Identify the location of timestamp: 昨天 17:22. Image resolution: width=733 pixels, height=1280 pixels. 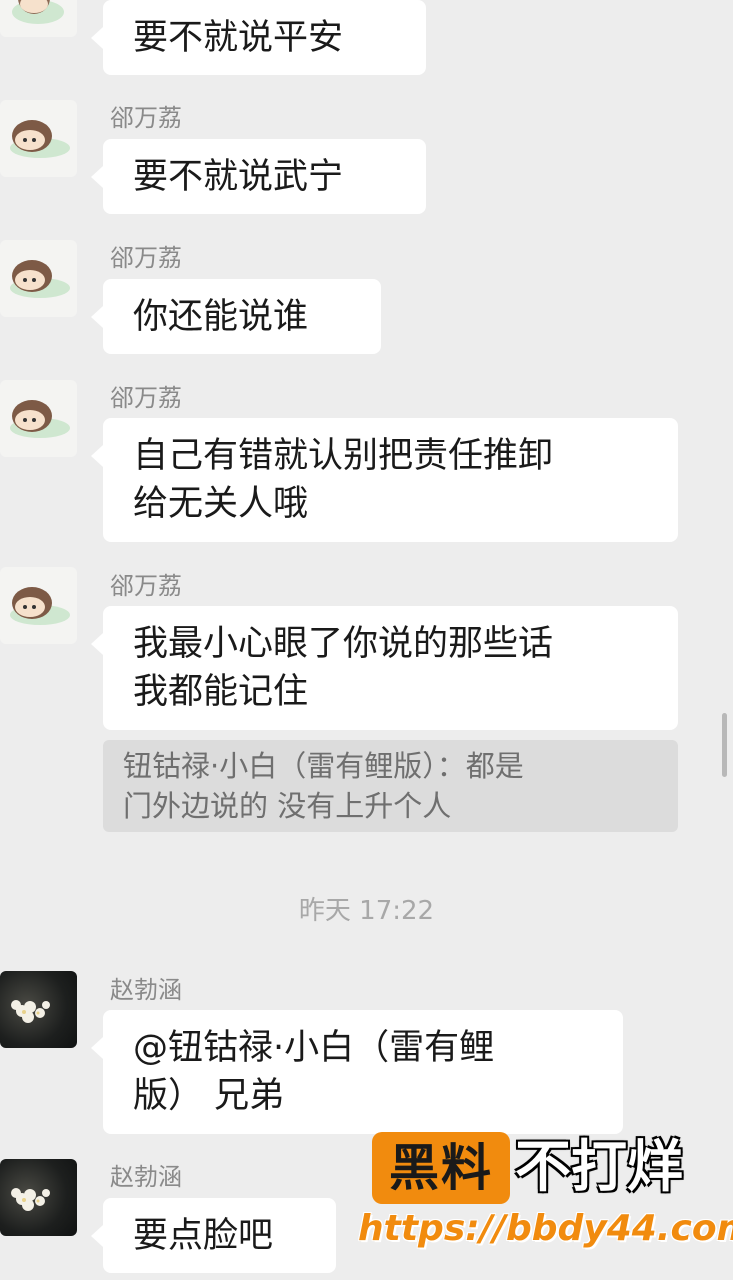
(366, 911).